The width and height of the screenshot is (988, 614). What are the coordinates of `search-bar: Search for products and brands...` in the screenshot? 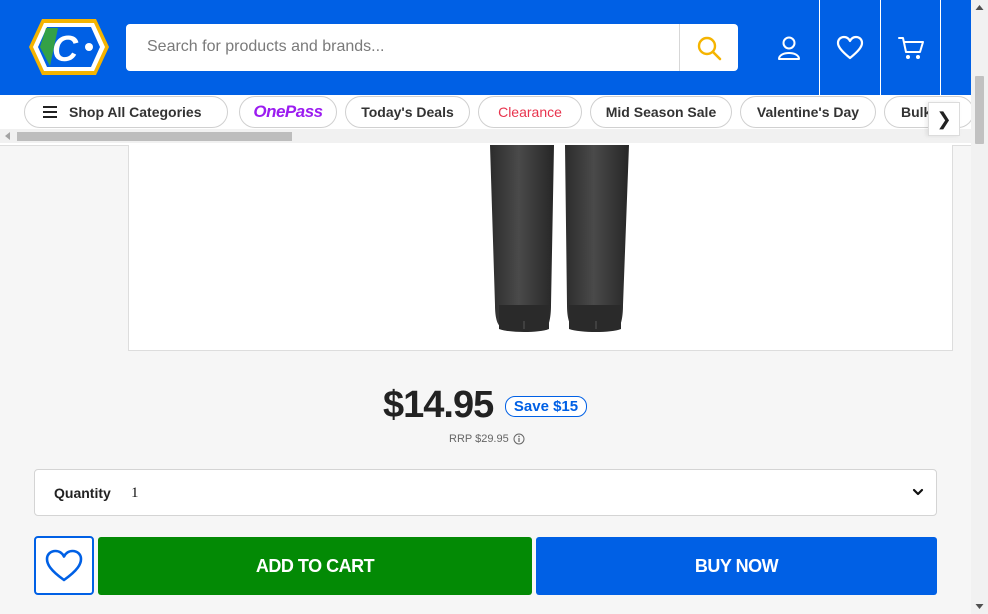 It's located at (432, 47).